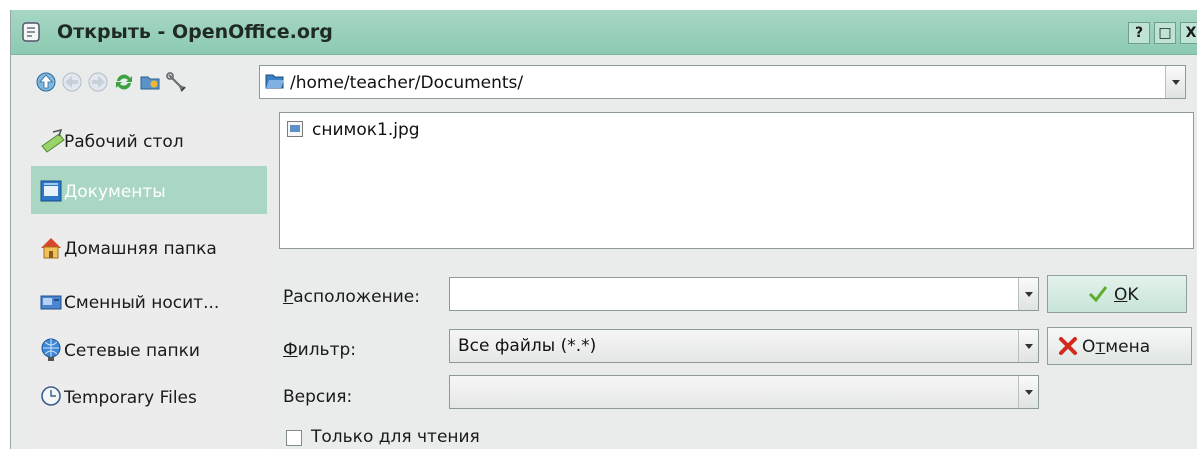 The height and width of the screenshot is (449, 1197). What do you see at coordinates (51, 302) in the screenshot?
I see `removable-media-icon` at bounding box center [51, 302].